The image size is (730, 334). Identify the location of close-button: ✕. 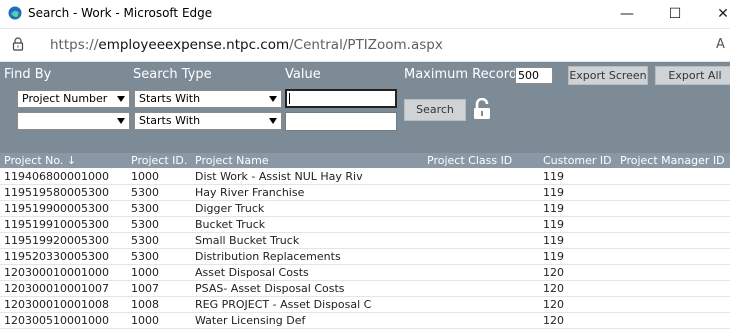
(716, 14).